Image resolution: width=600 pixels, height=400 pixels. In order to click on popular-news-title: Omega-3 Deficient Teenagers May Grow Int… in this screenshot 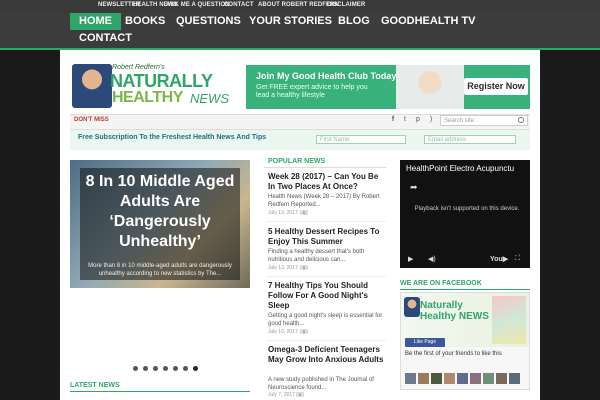, I will do `click(327, 355)`.